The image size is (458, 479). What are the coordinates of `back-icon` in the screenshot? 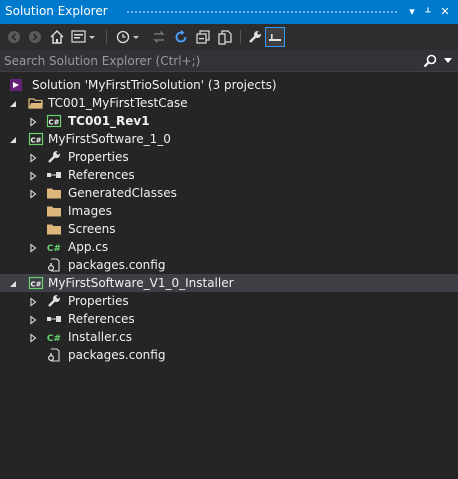 It's located at (14, 37).